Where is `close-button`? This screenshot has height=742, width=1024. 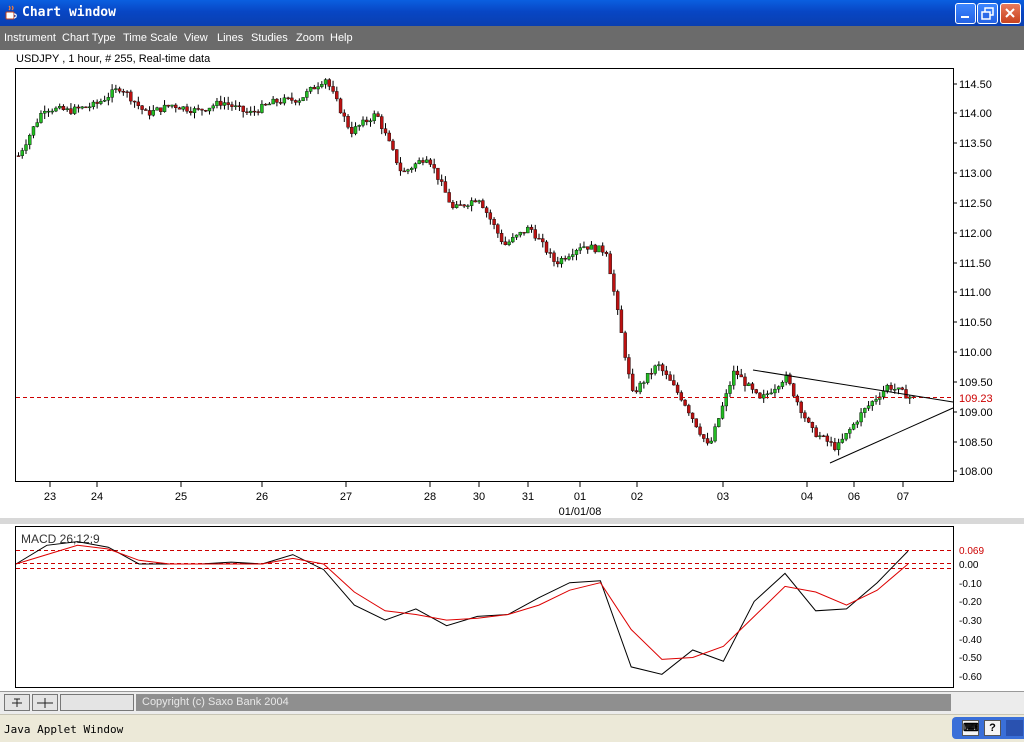
close-button is located at coordinates (1010, 13).